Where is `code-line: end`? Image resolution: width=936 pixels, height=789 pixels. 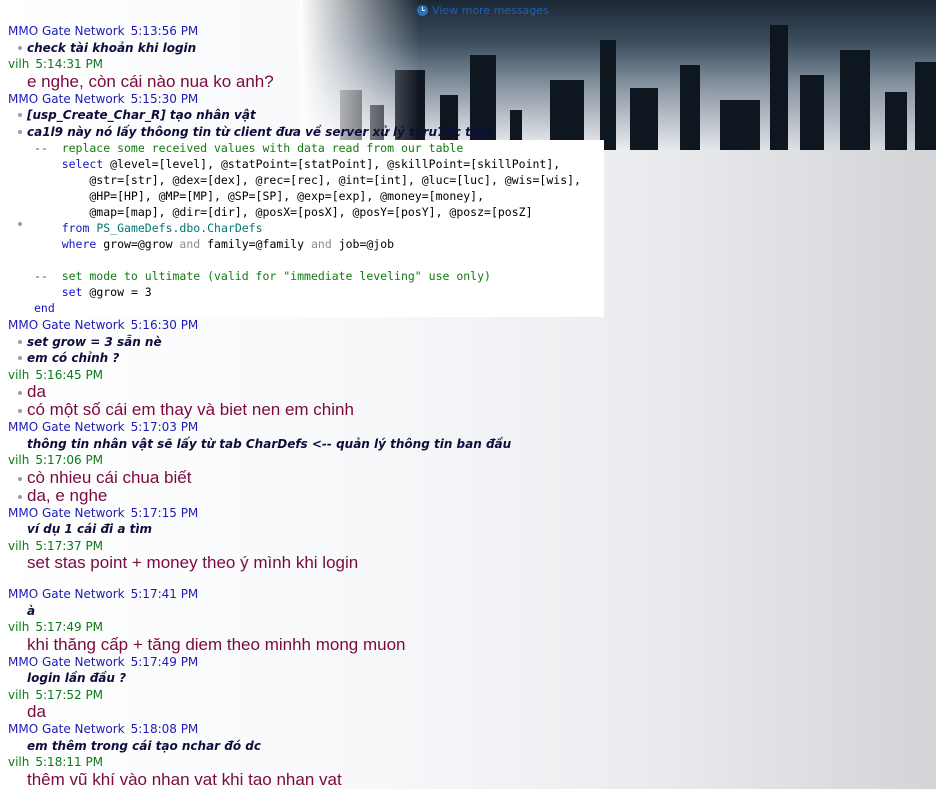
code-line: end is located at coordinates (44, 308).